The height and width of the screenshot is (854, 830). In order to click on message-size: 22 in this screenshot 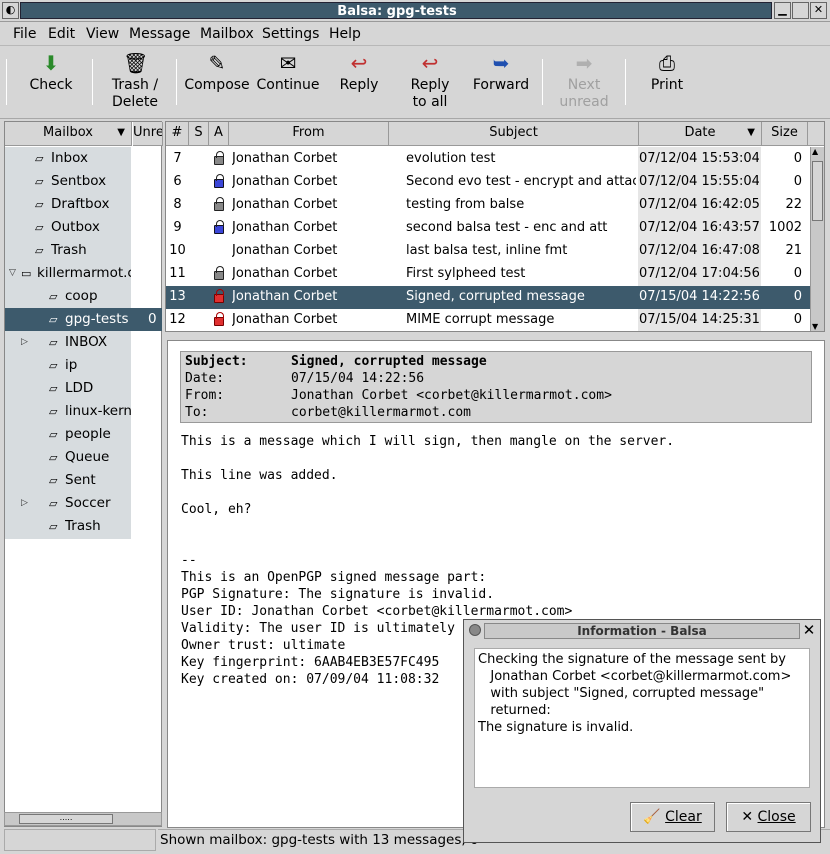, I will do `click(793, 204)`.